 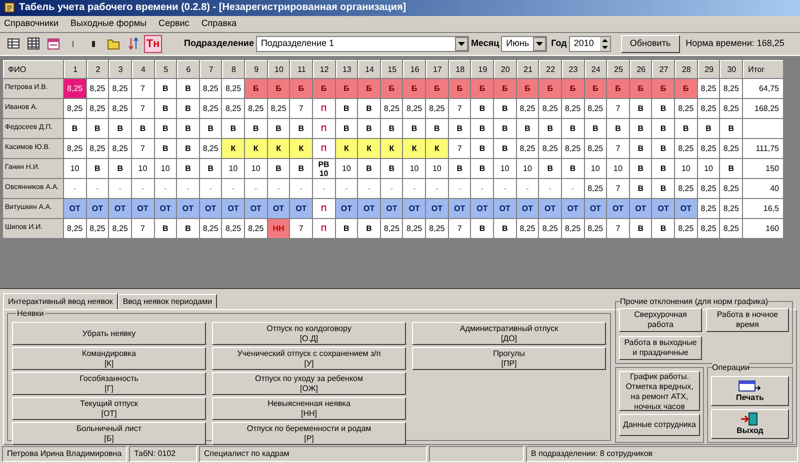 What do you see at coordinates (174, 23) in the screenshot?
I see `menu-item: Сервис` at bounding box center [174, 23].